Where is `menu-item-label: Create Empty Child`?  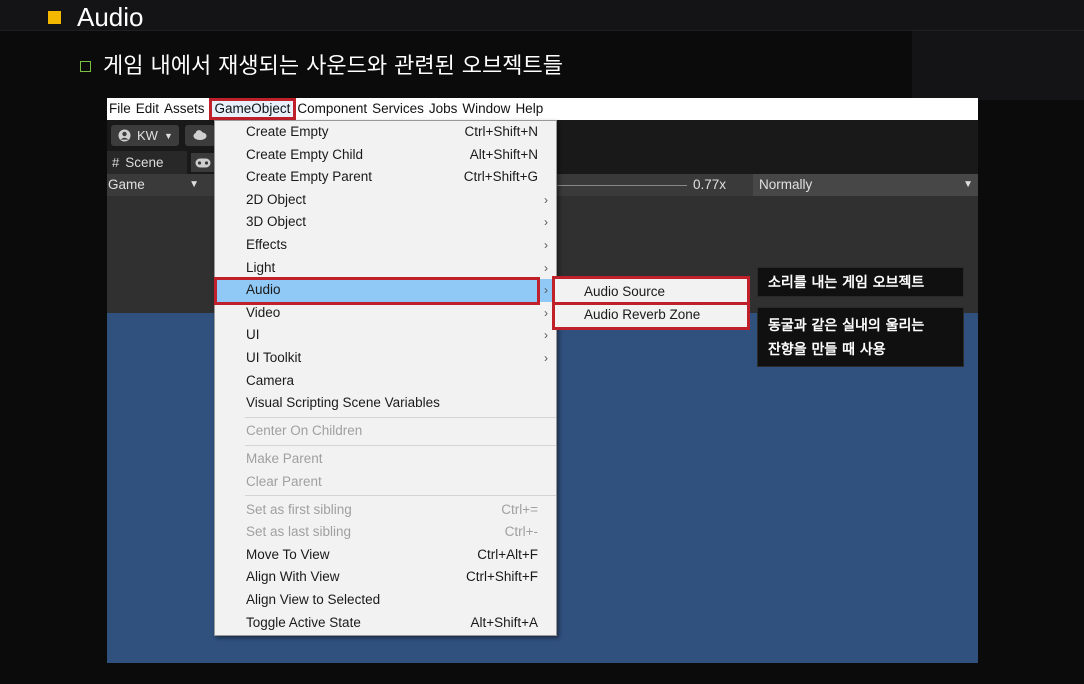 menu-item-label: Create Empty Child is located at coordinates (305, 154).